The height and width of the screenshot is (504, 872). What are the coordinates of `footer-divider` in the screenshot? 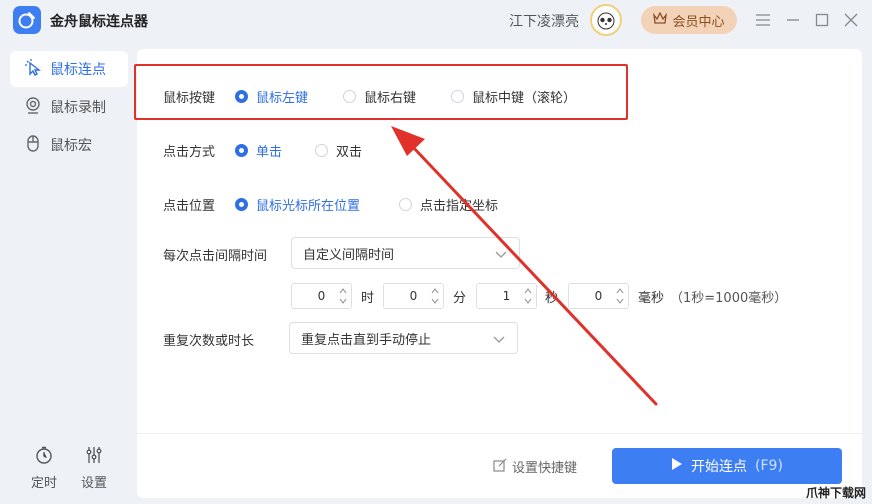 It's located at (499, 433).